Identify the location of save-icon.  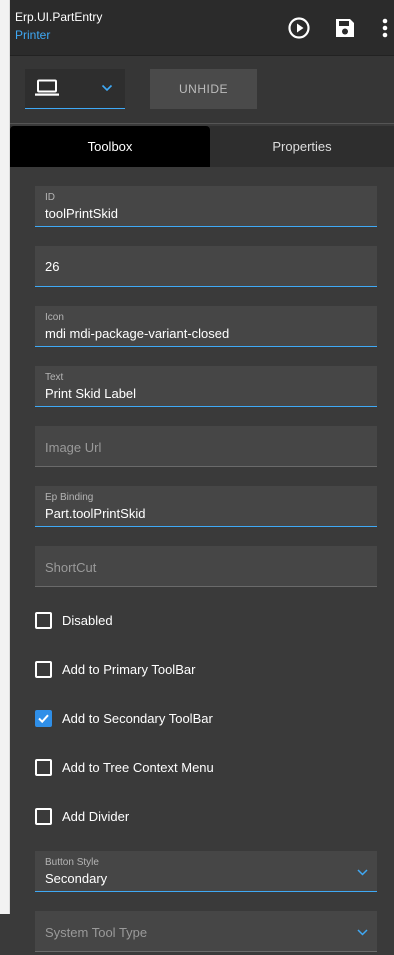
(345, 28).